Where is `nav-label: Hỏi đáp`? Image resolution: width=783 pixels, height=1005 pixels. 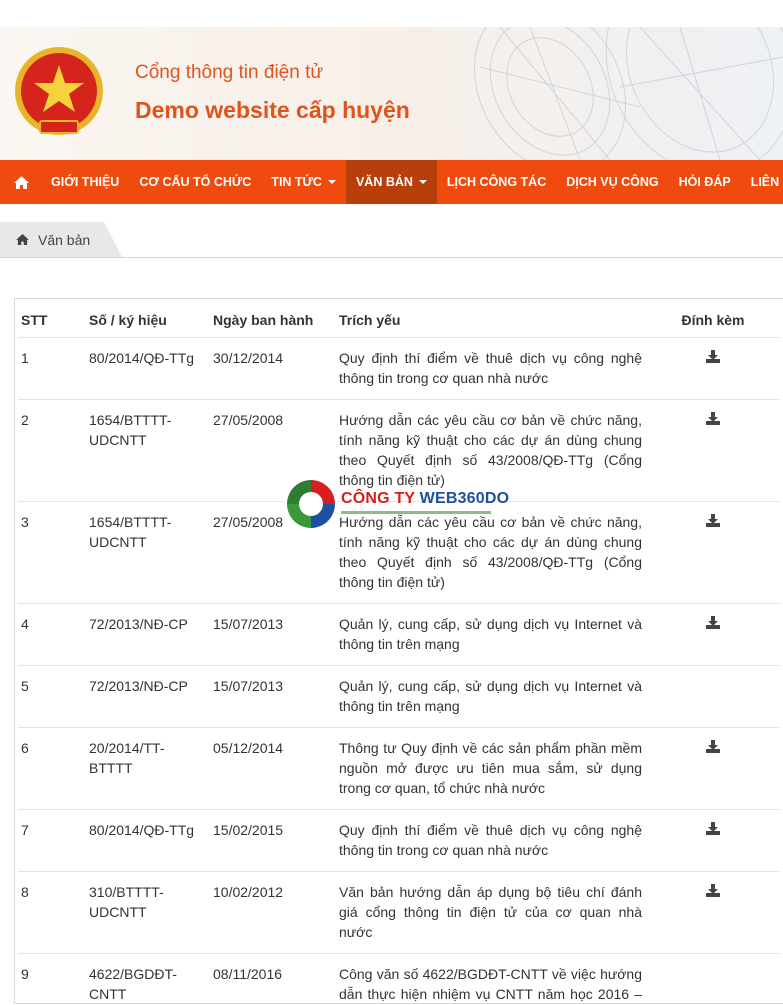 nav-label: Hỏi đáp is located at coordinates (704, 182).